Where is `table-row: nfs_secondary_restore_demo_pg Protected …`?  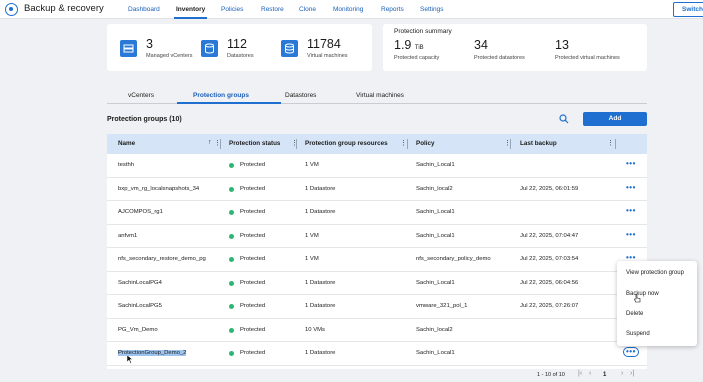
table-row: nfs_secondary_restore_demo_pg Protected … is located at coordinates (377, 260).